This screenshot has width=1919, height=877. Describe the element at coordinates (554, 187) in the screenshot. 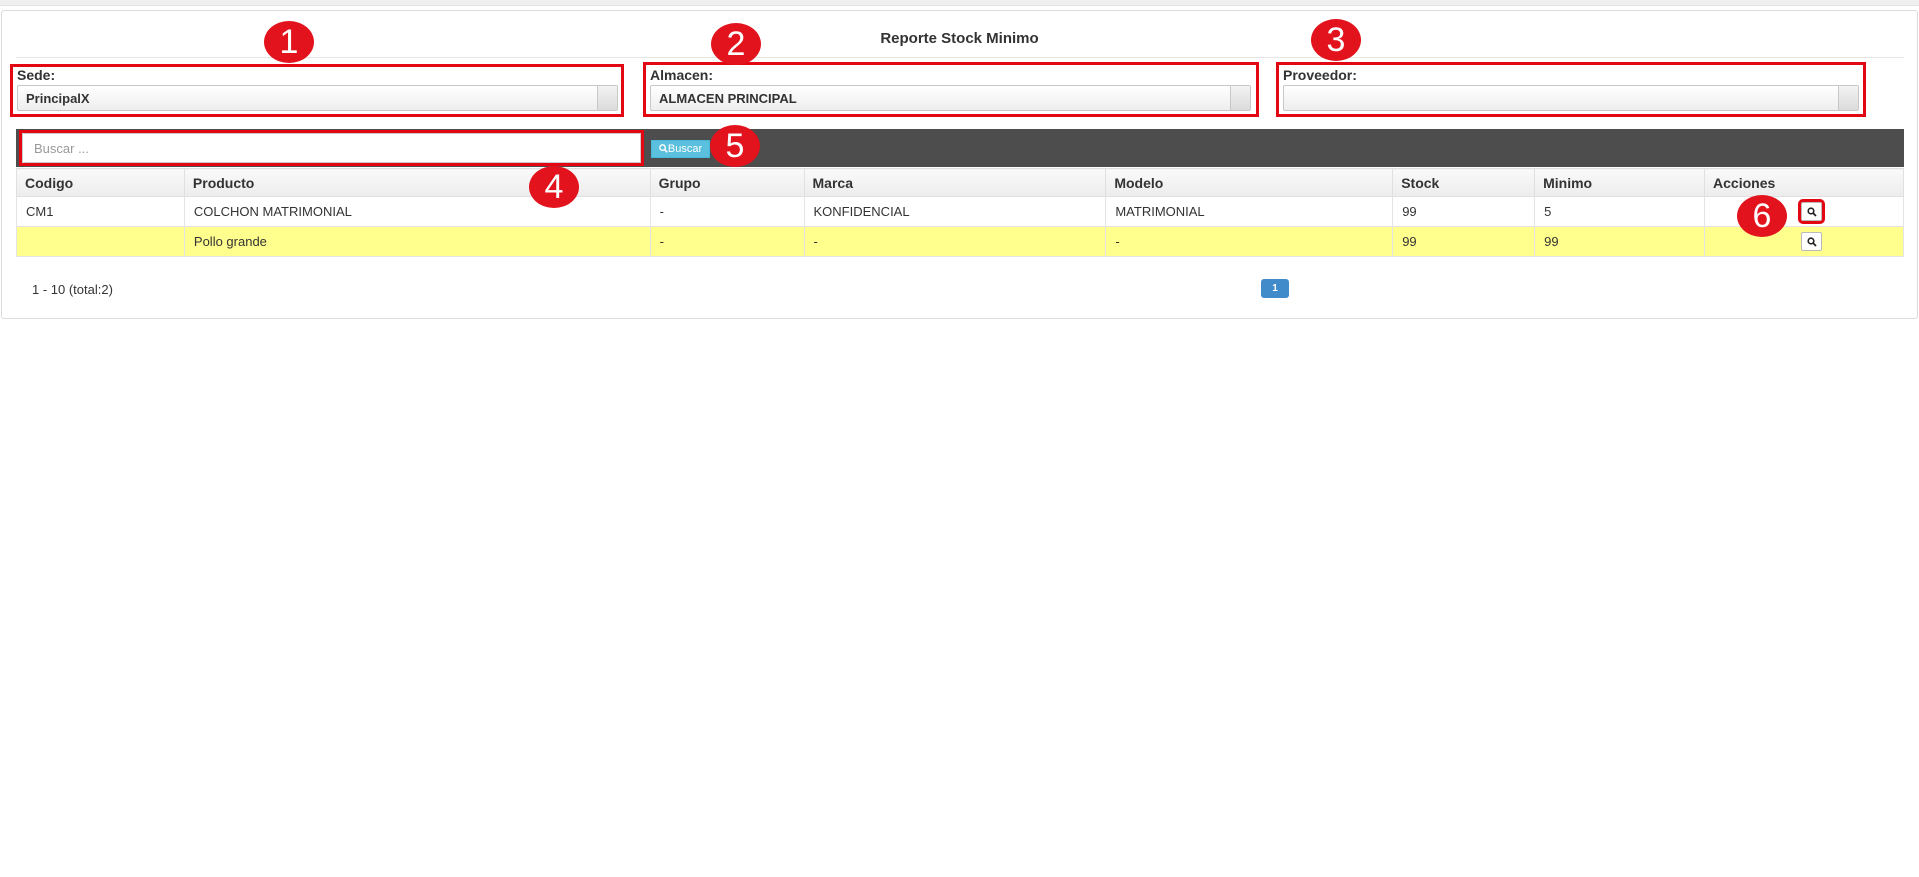

I see `annotation-badge-4: 4` at that location.